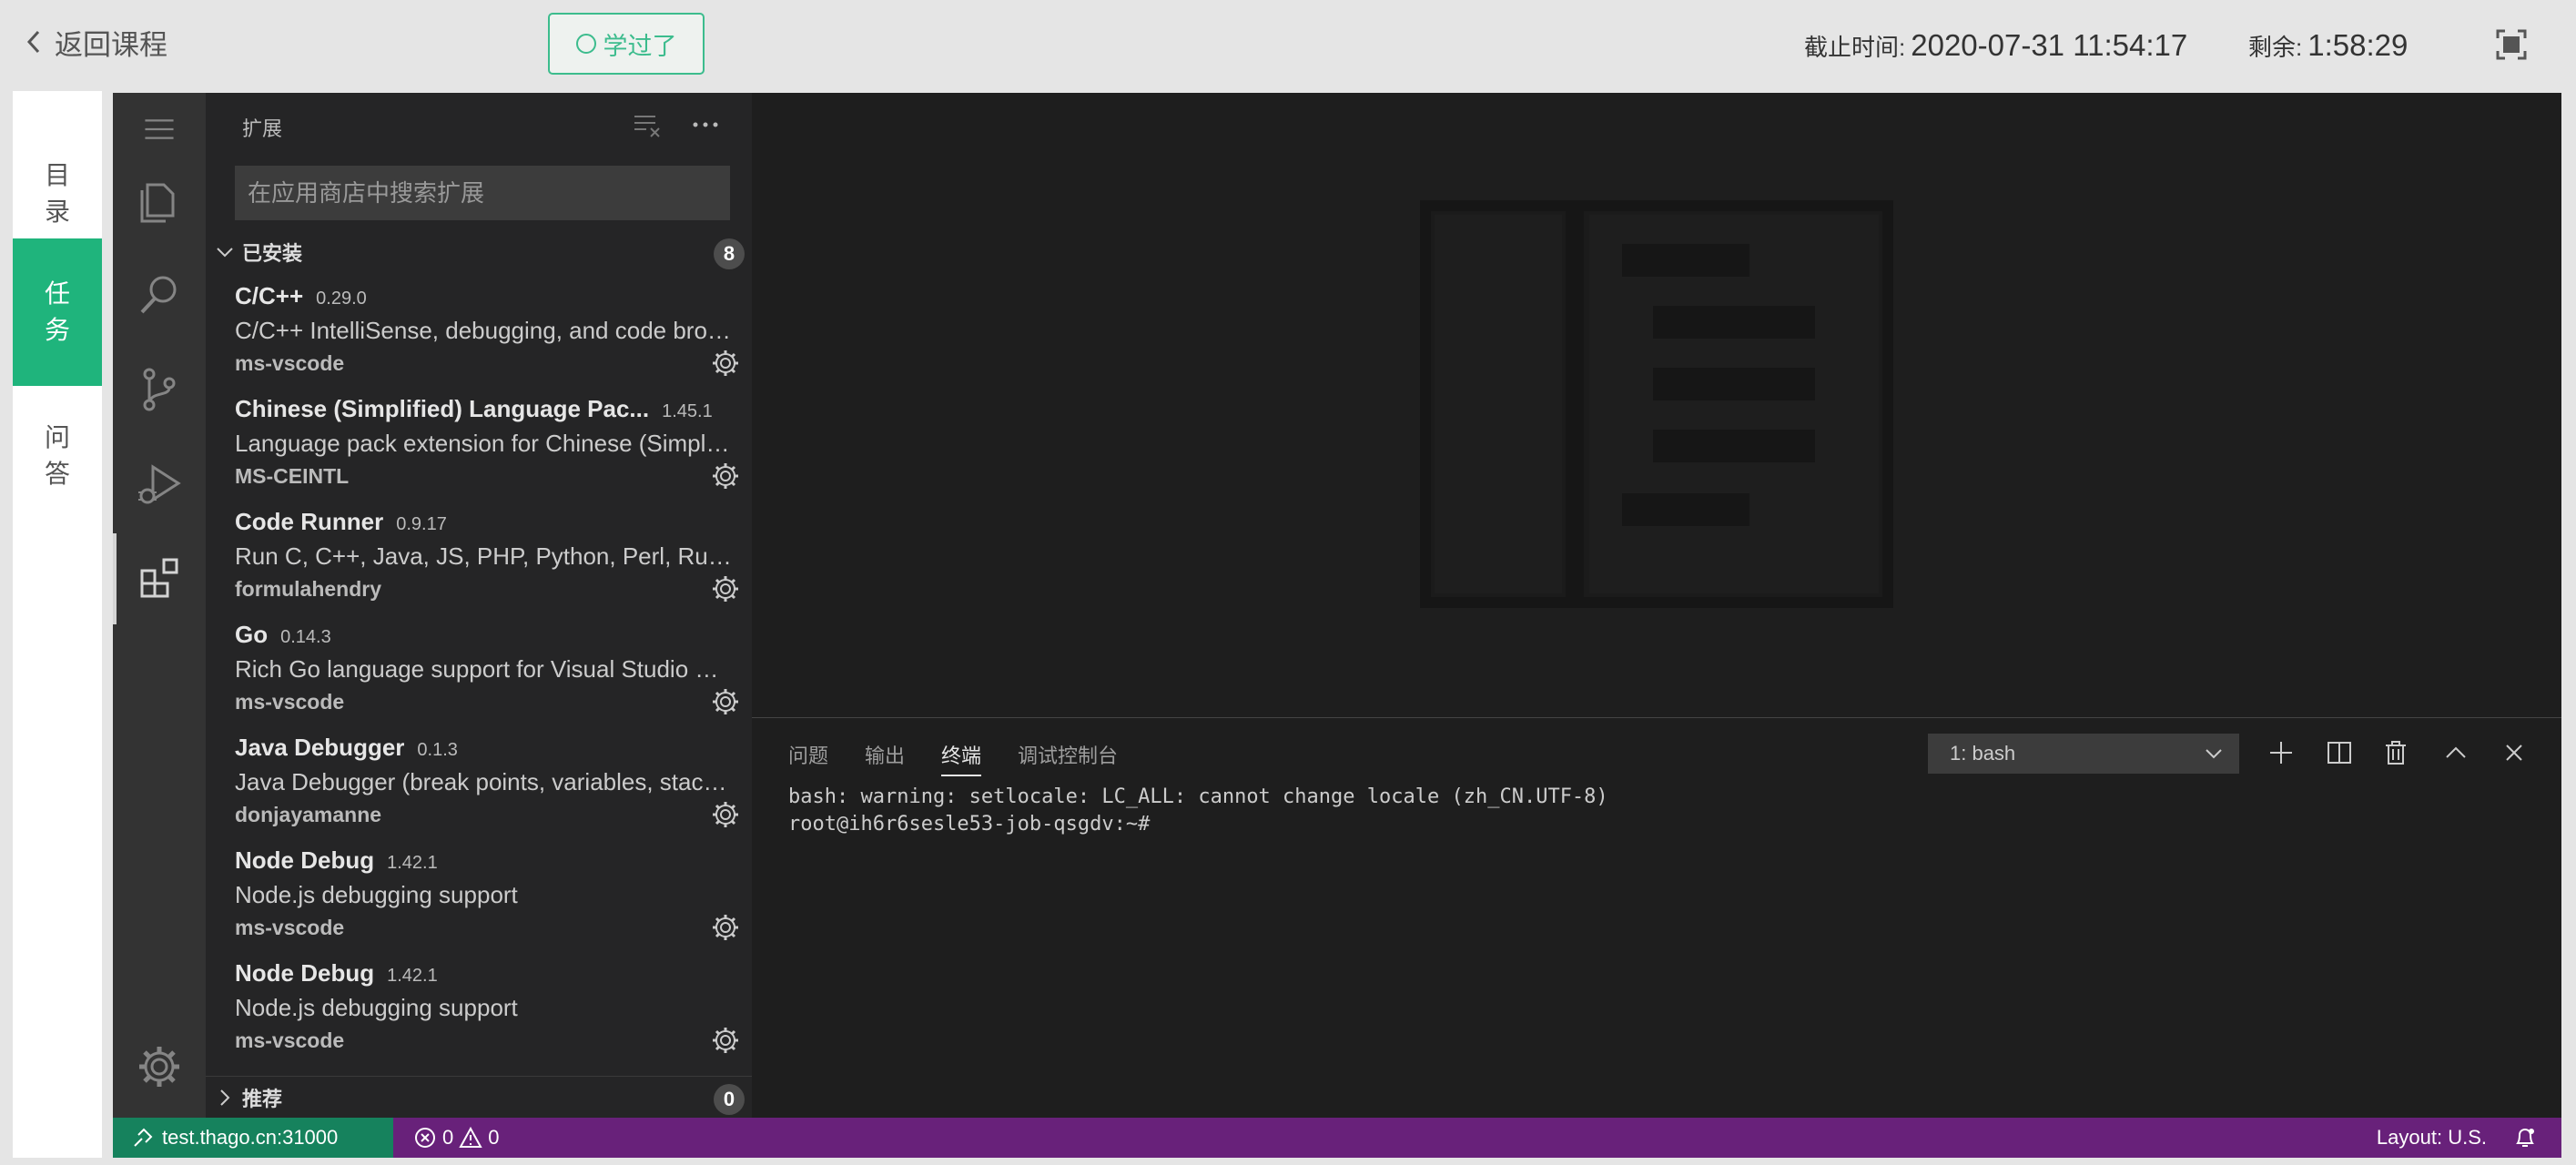 This screenshot has width=2576, height=1165. I want to click on activity-source-control, so click(159, 389).